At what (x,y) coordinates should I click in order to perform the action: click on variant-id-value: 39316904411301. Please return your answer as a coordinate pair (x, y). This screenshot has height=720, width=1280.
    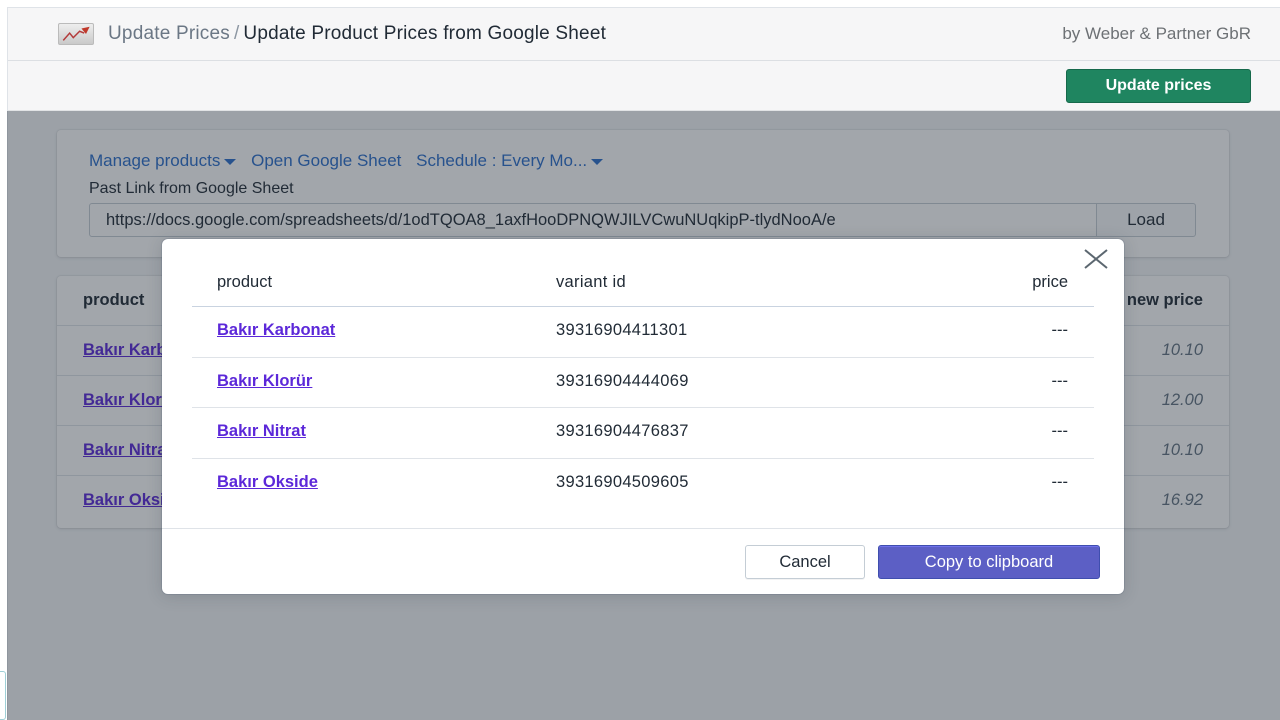
    Looking at the image, I should click on (622, 330).